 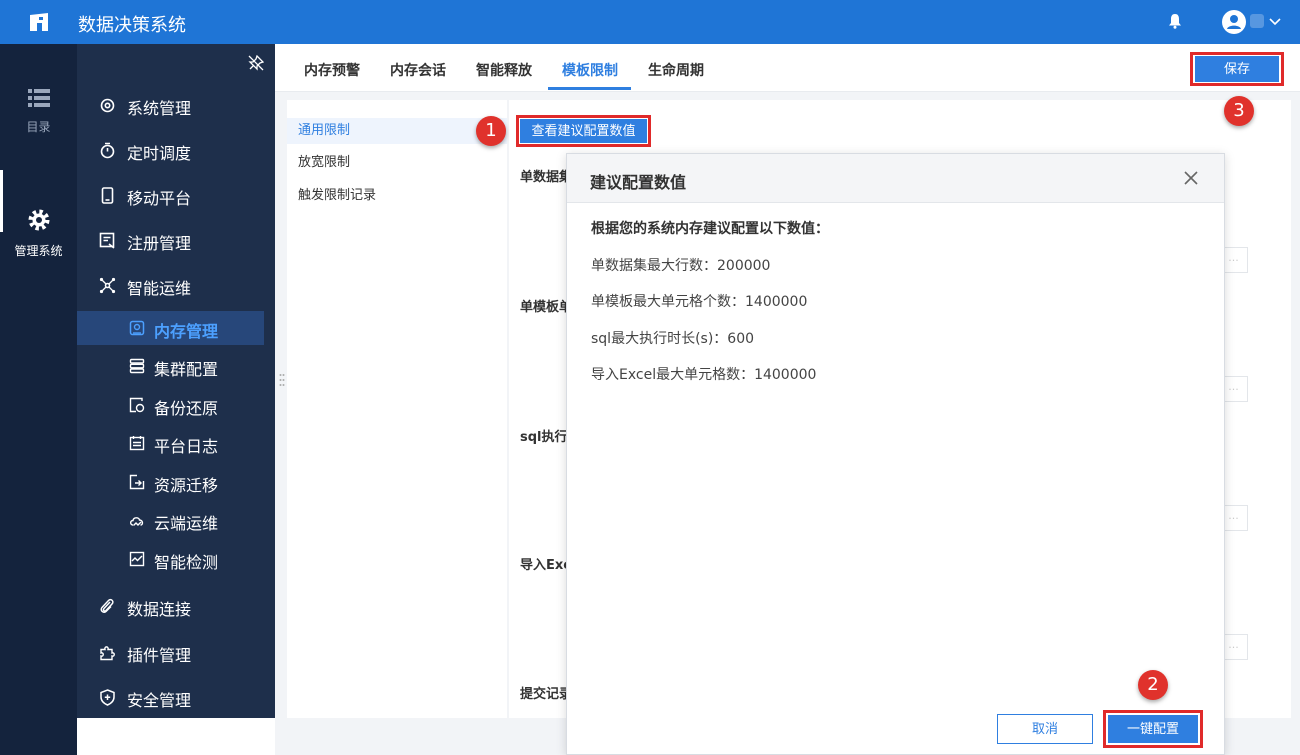 What do you see at coordinates (159, 198) in the screenshot?
I see `sidebar-item-label: 移动平台` at bounding box center [159, 198].